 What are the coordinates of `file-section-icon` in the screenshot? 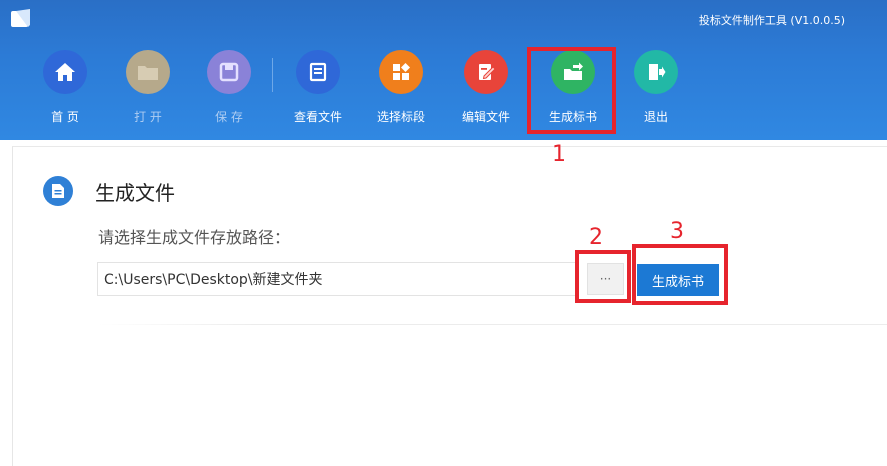 It's located at (58, 191).